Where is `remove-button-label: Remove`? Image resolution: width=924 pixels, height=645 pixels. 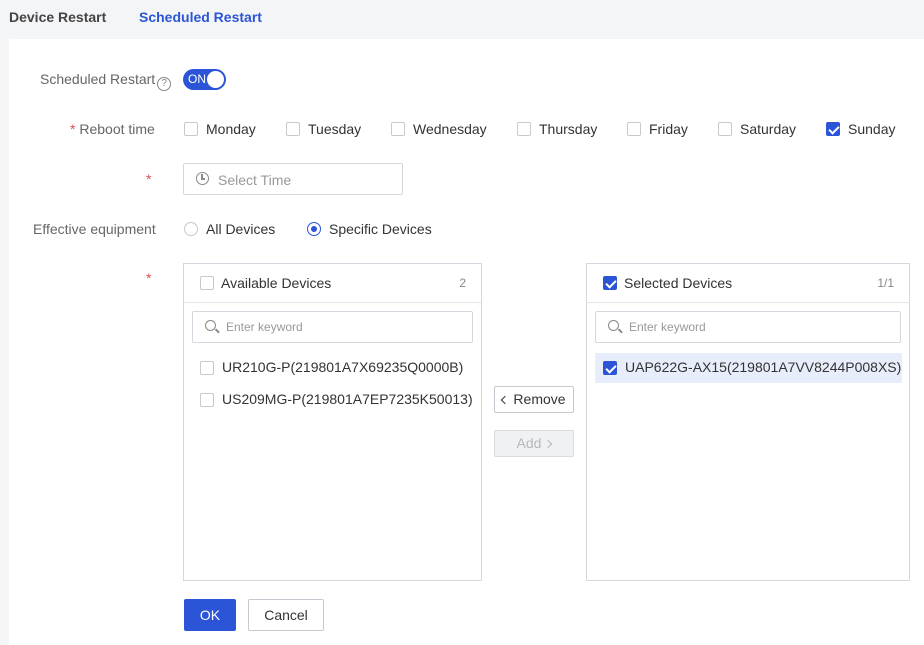
remove-button-label: Remove is located at coordinates (539, 399).